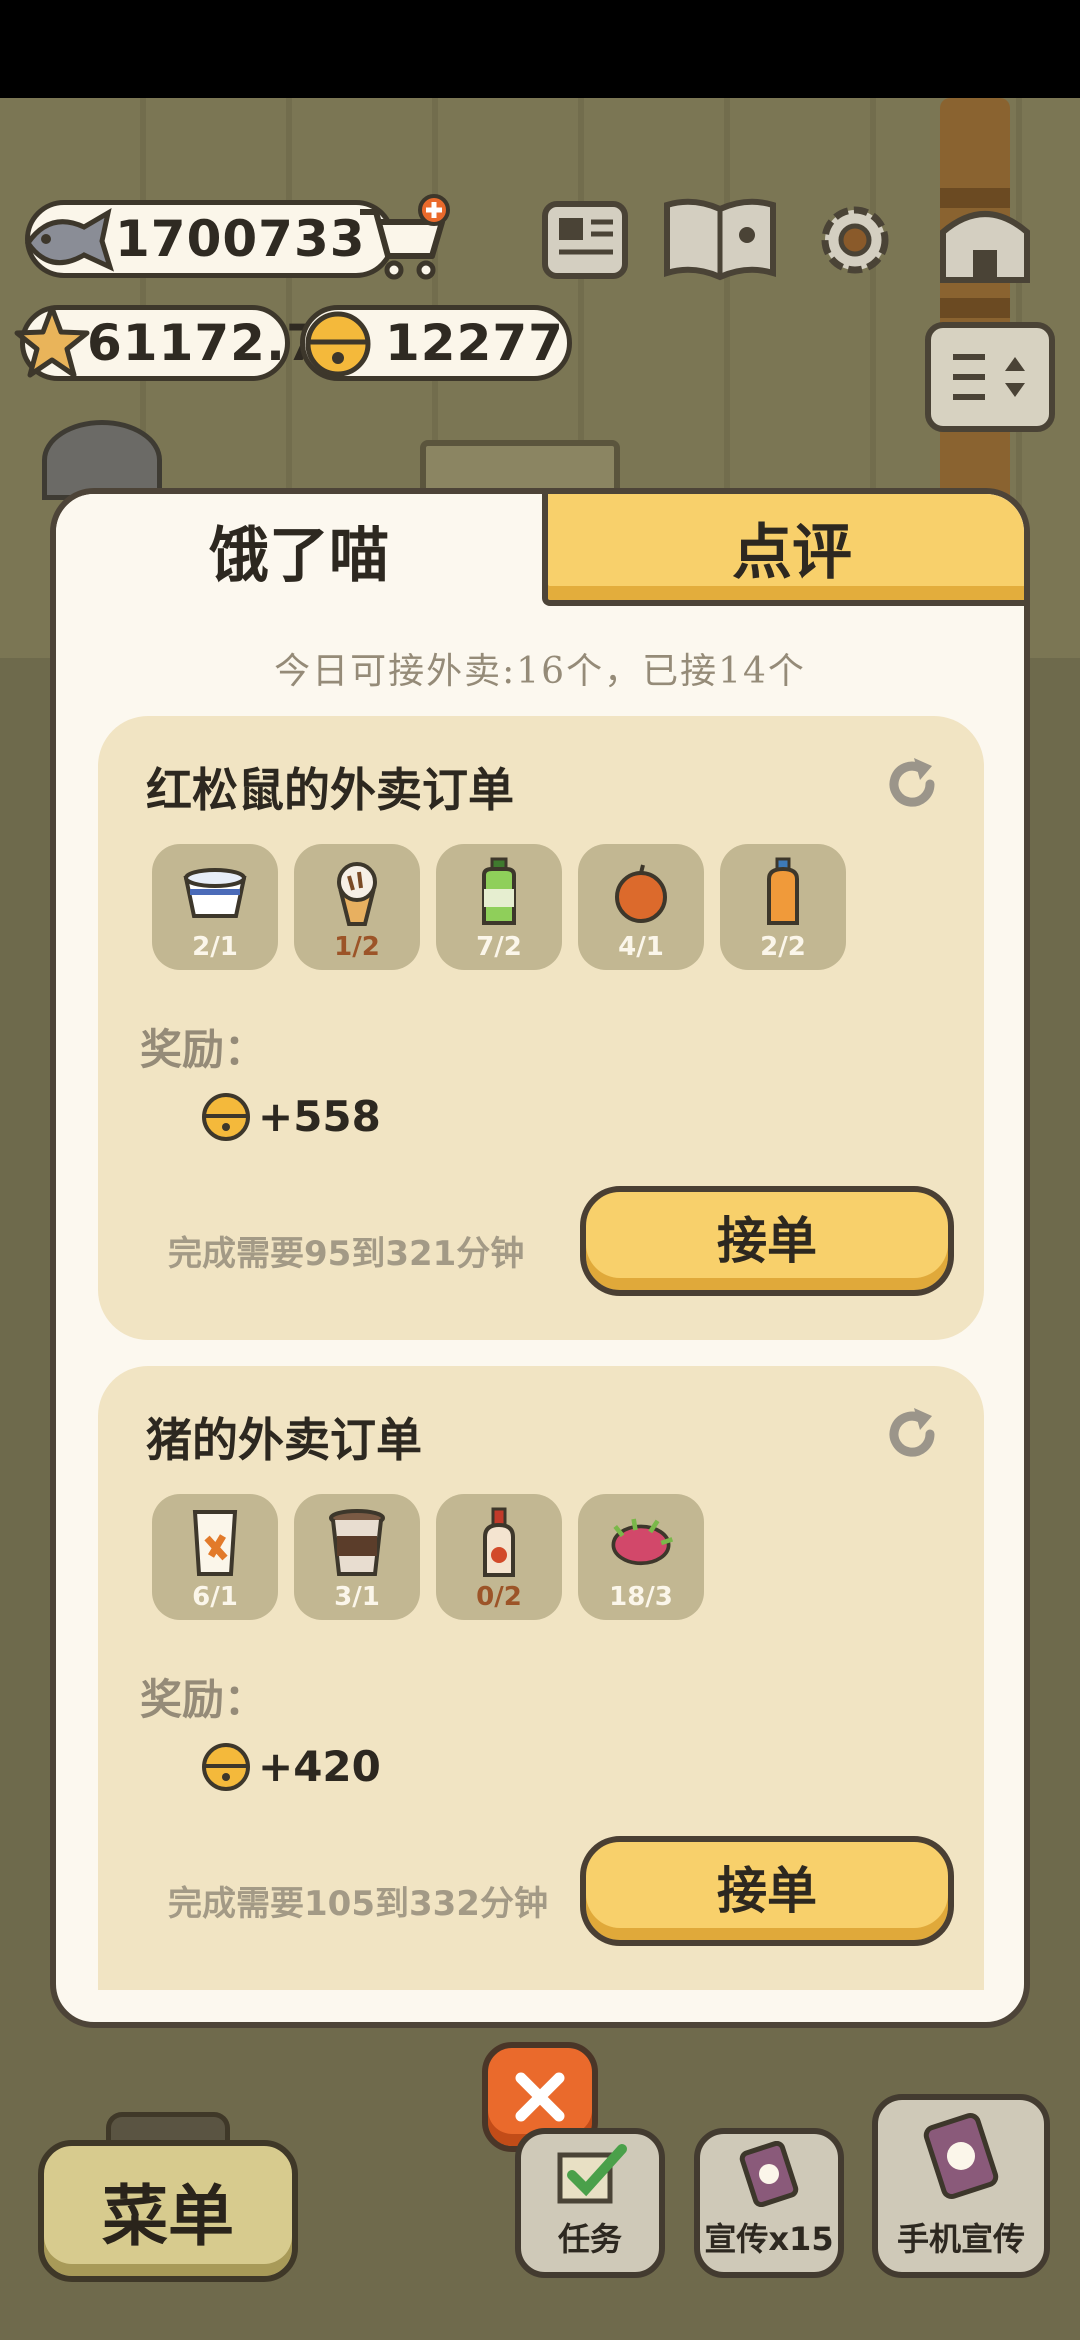 This screenshot has height=2340, width=1080. What do you see at coordinates (985, 240) in the screenshot?
I see `shop-house-button` at bounding box center [985, 240].